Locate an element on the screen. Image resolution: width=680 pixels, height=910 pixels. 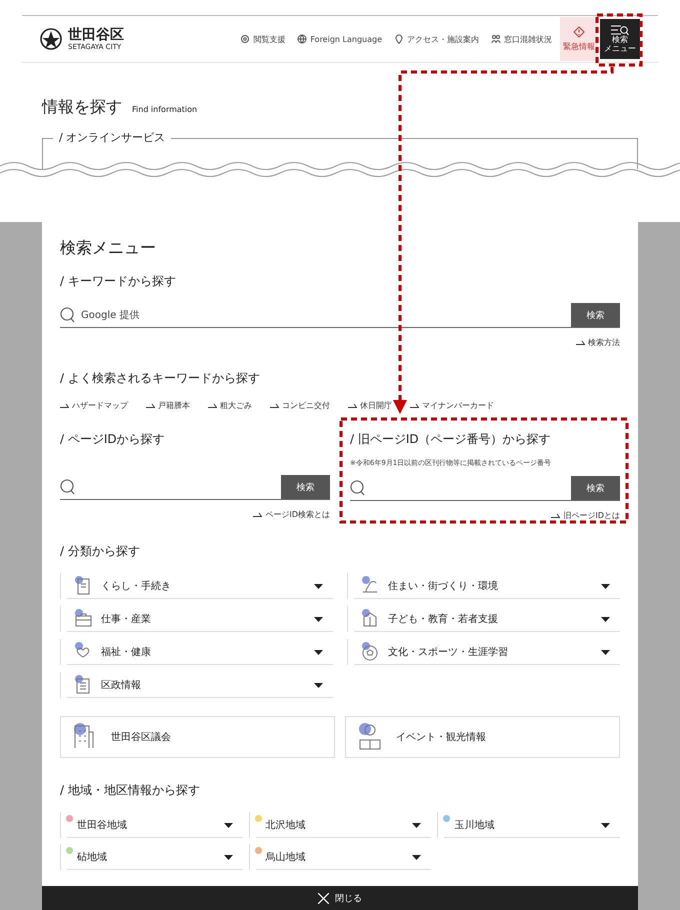
page-title: 情報を探す is located at coordinates (82, 107).